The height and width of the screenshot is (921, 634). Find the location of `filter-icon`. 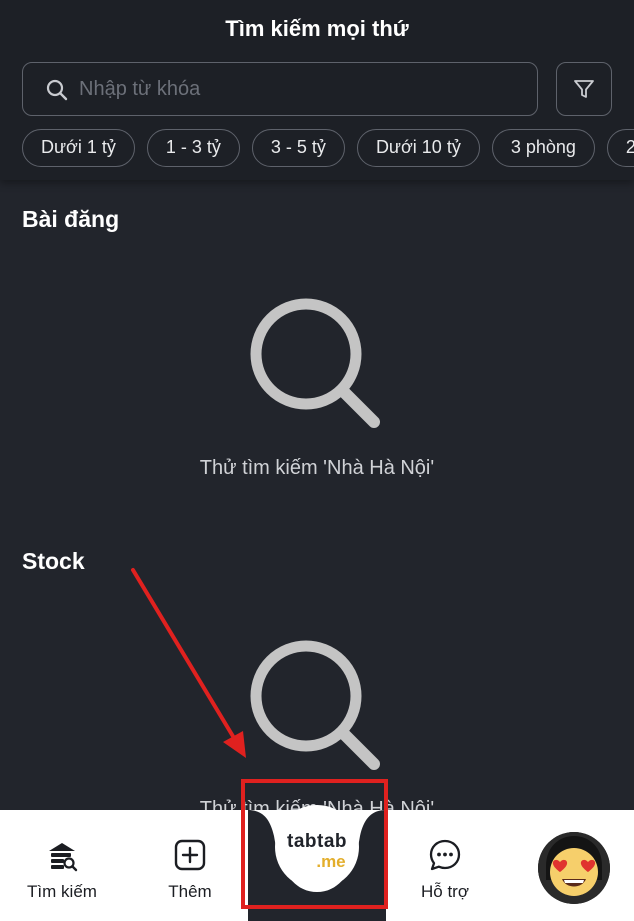

filter-icon is located at coordinates (584, 89).